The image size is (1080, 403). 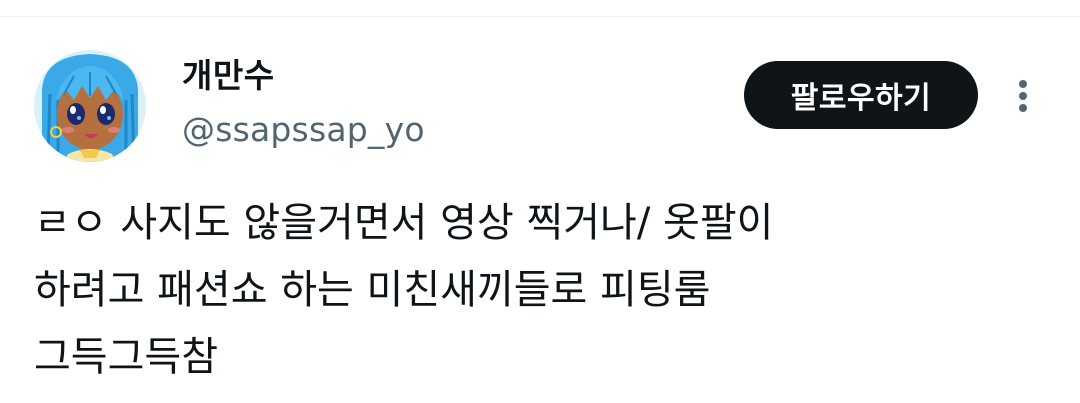 I want to click on user-handle: @ssapssap_yo, so click(x=303, y=130).